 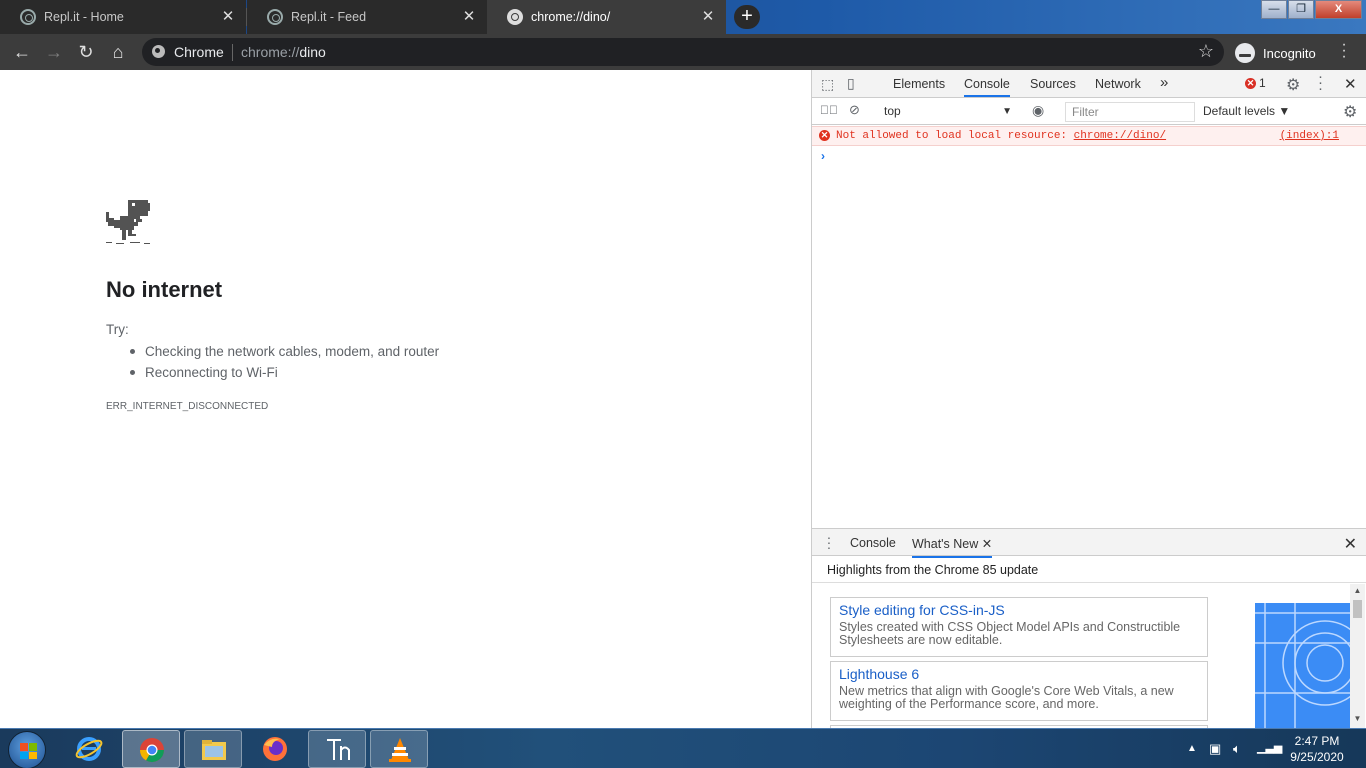 What do you see at coordinates (1274, 9) in the screenshot?
I see `minimize-button: —` at bounding box center [1274, 9].